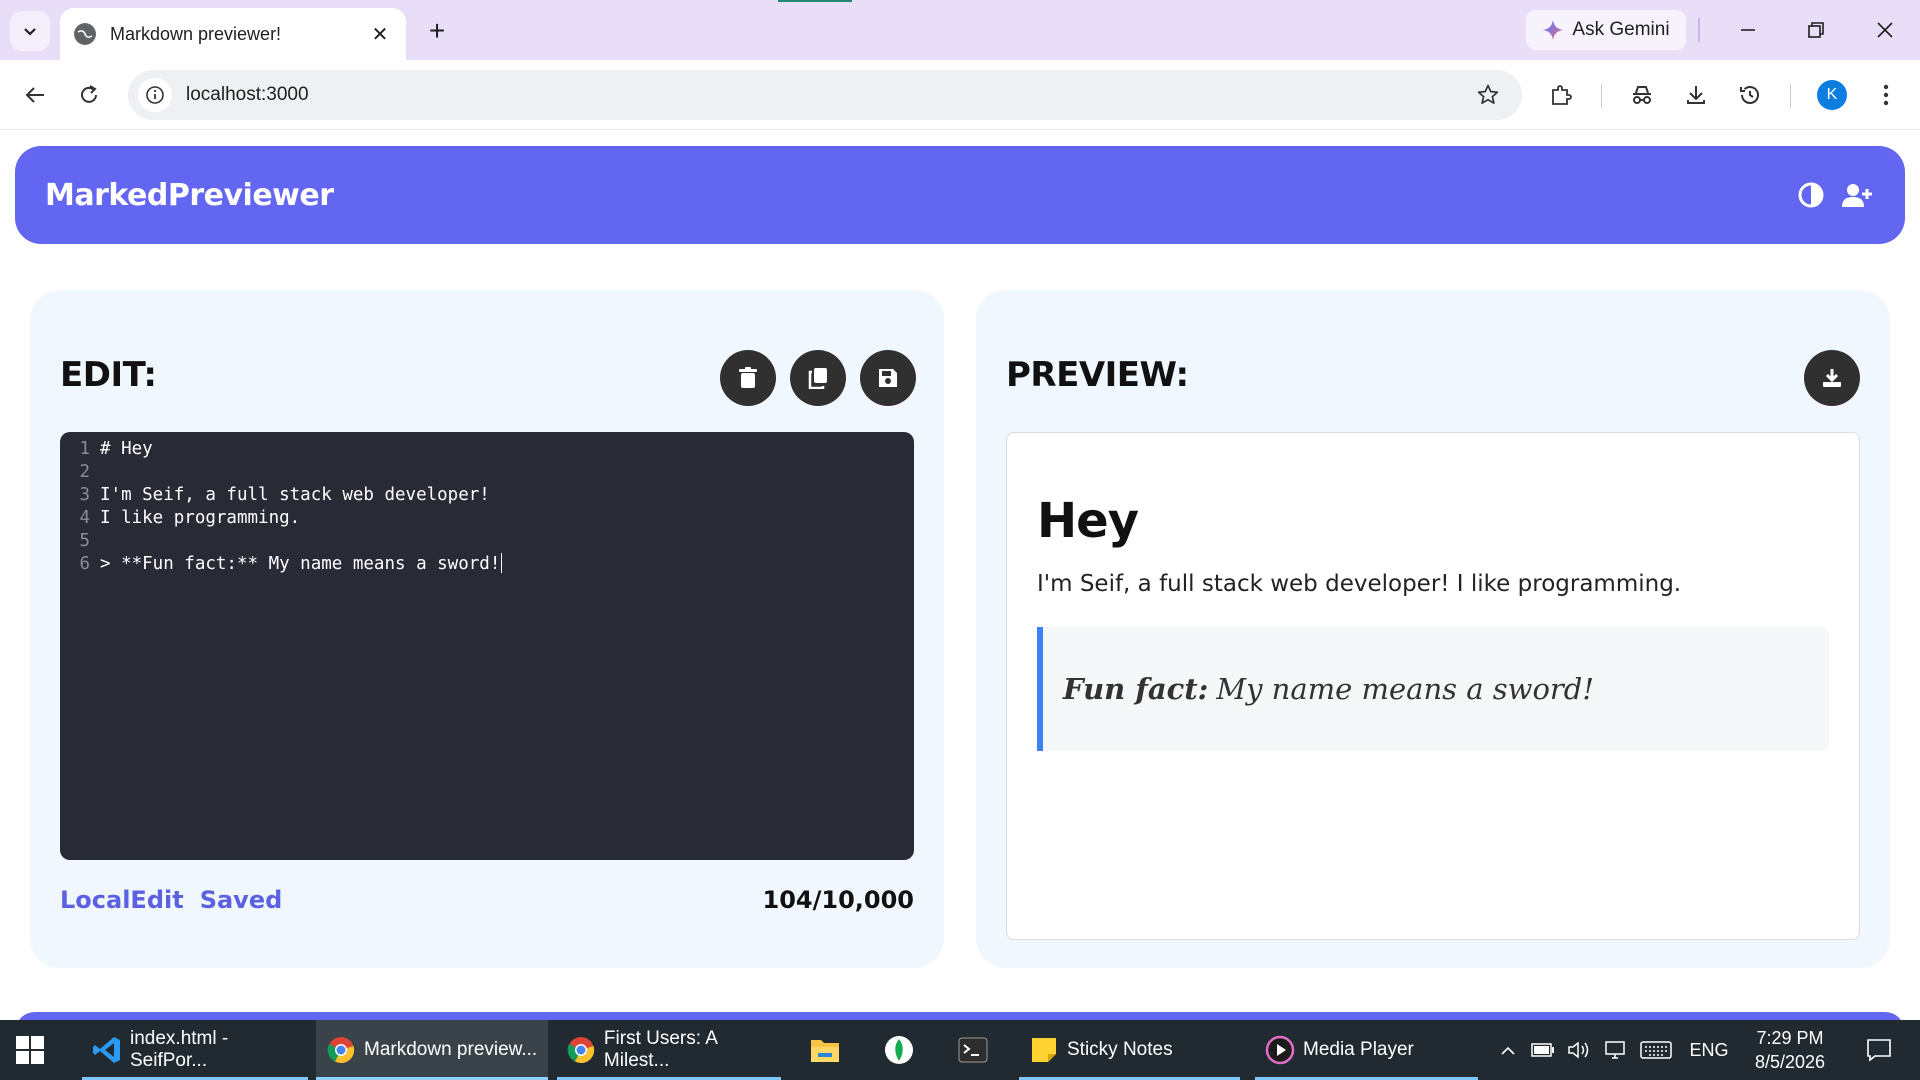  What do you see at coordinates (85, 34) in the screenshot?
I see `globe-icon` at bounding box center [85, 34].